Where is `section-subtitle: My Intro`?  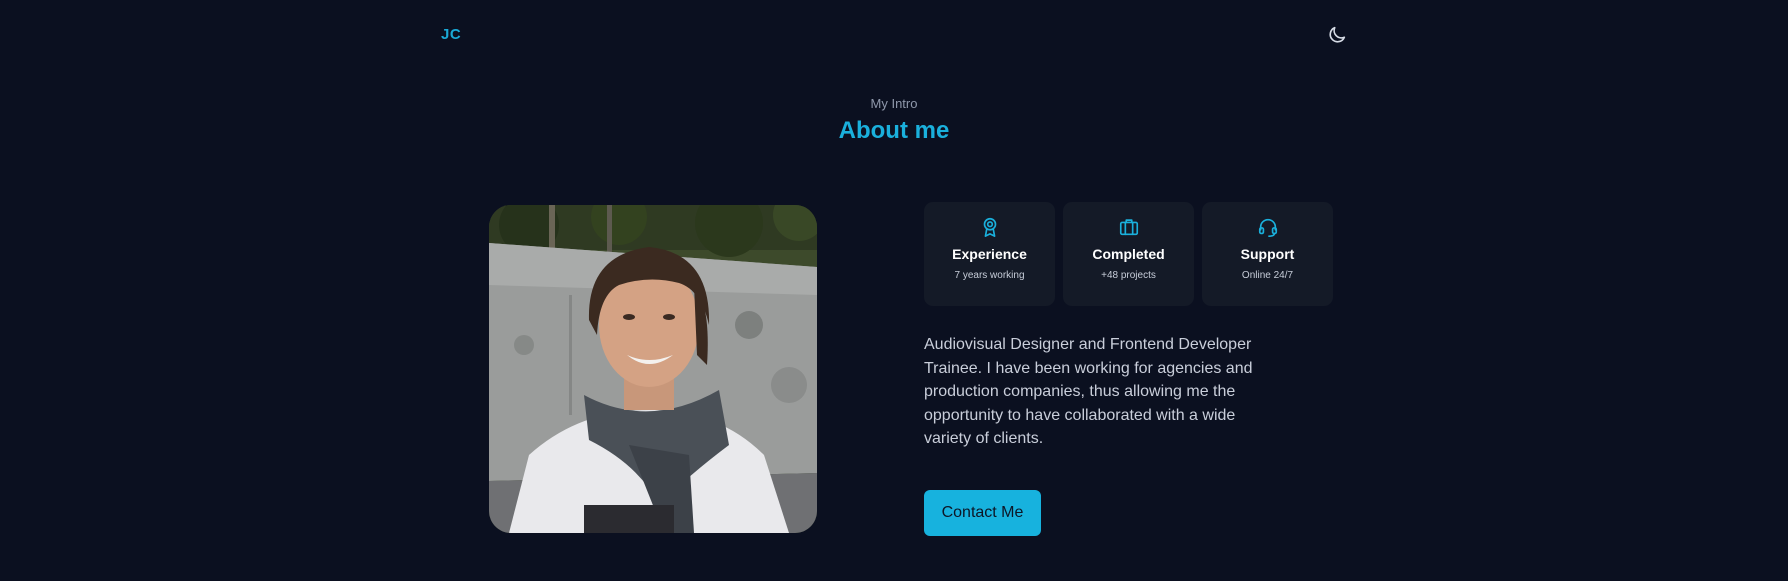 section-subtitle: My Intro is located at coordinates (894, 103).